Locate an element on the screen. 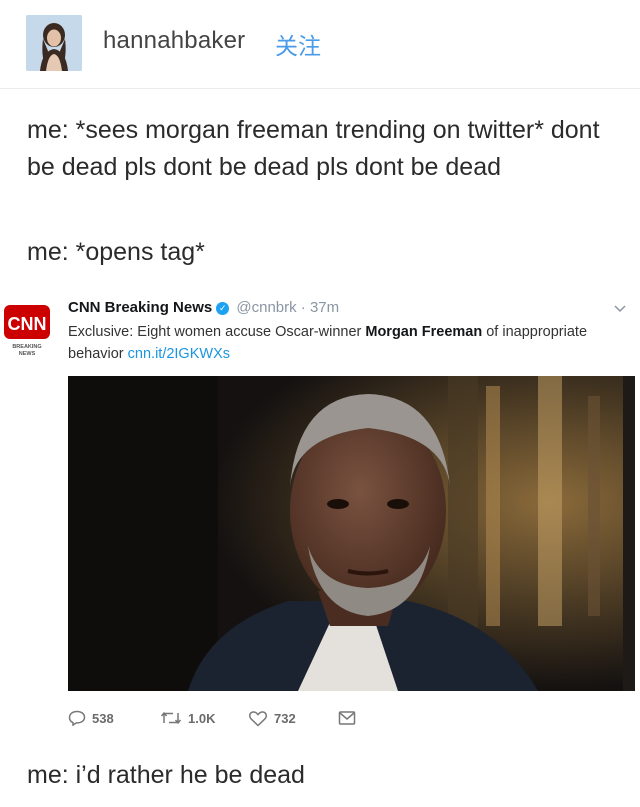 The image size is (640, 807). reply-count: 538 is located at coordinates (103, 718).